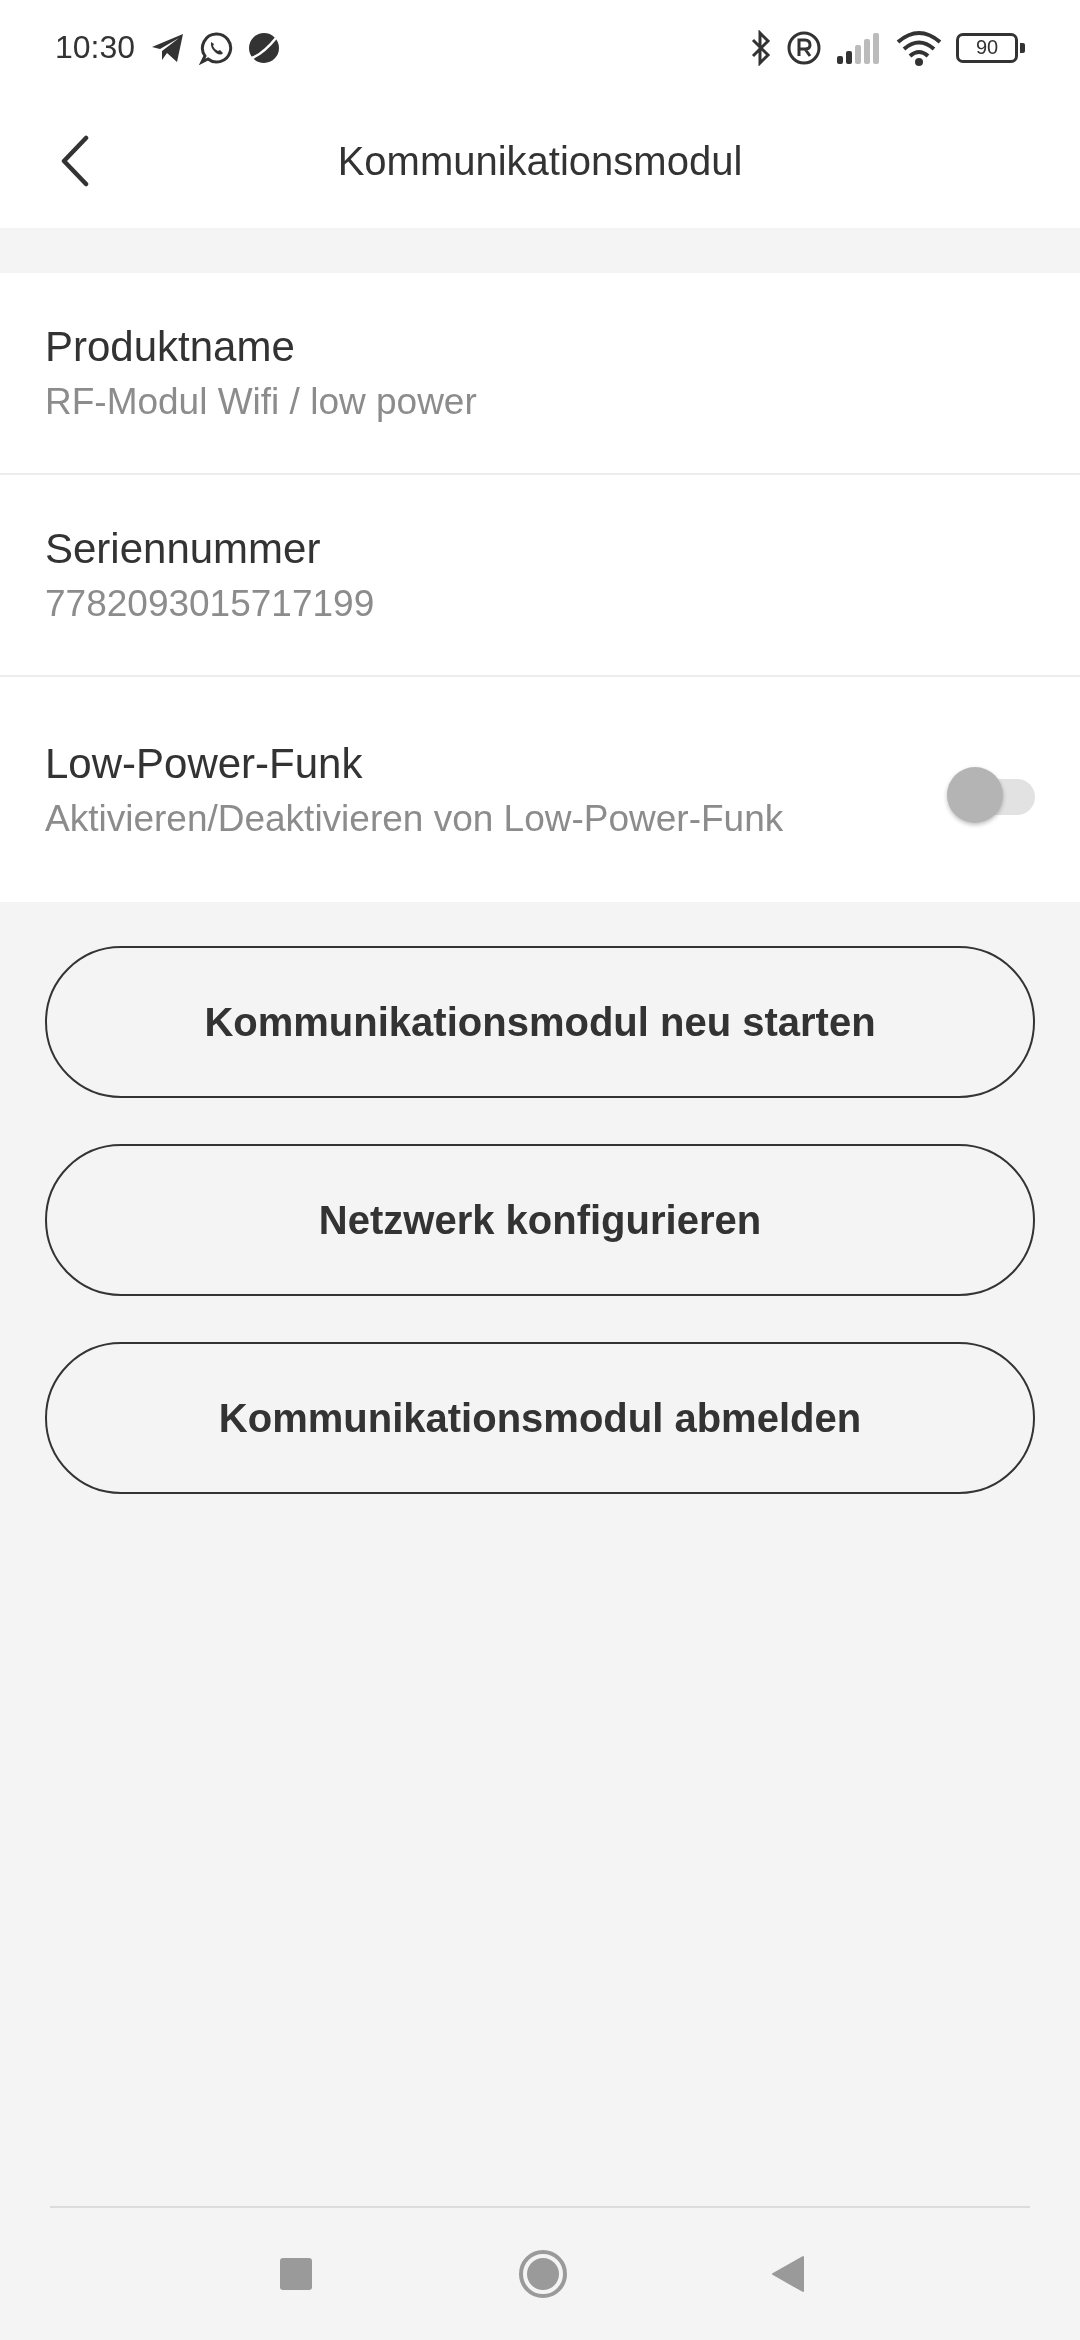 The height and width of the screenshot is (2340, 1080). Describe the element at coordinates (210, 604) in the screenshot. I see `setting-value: 7782093015717199` at that location.